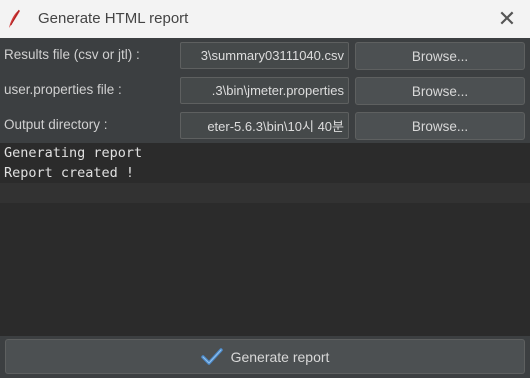 Image resolution: width=530 pixels, height=378 pixels. I want to click on close-button: ✕, so click(507, 19).